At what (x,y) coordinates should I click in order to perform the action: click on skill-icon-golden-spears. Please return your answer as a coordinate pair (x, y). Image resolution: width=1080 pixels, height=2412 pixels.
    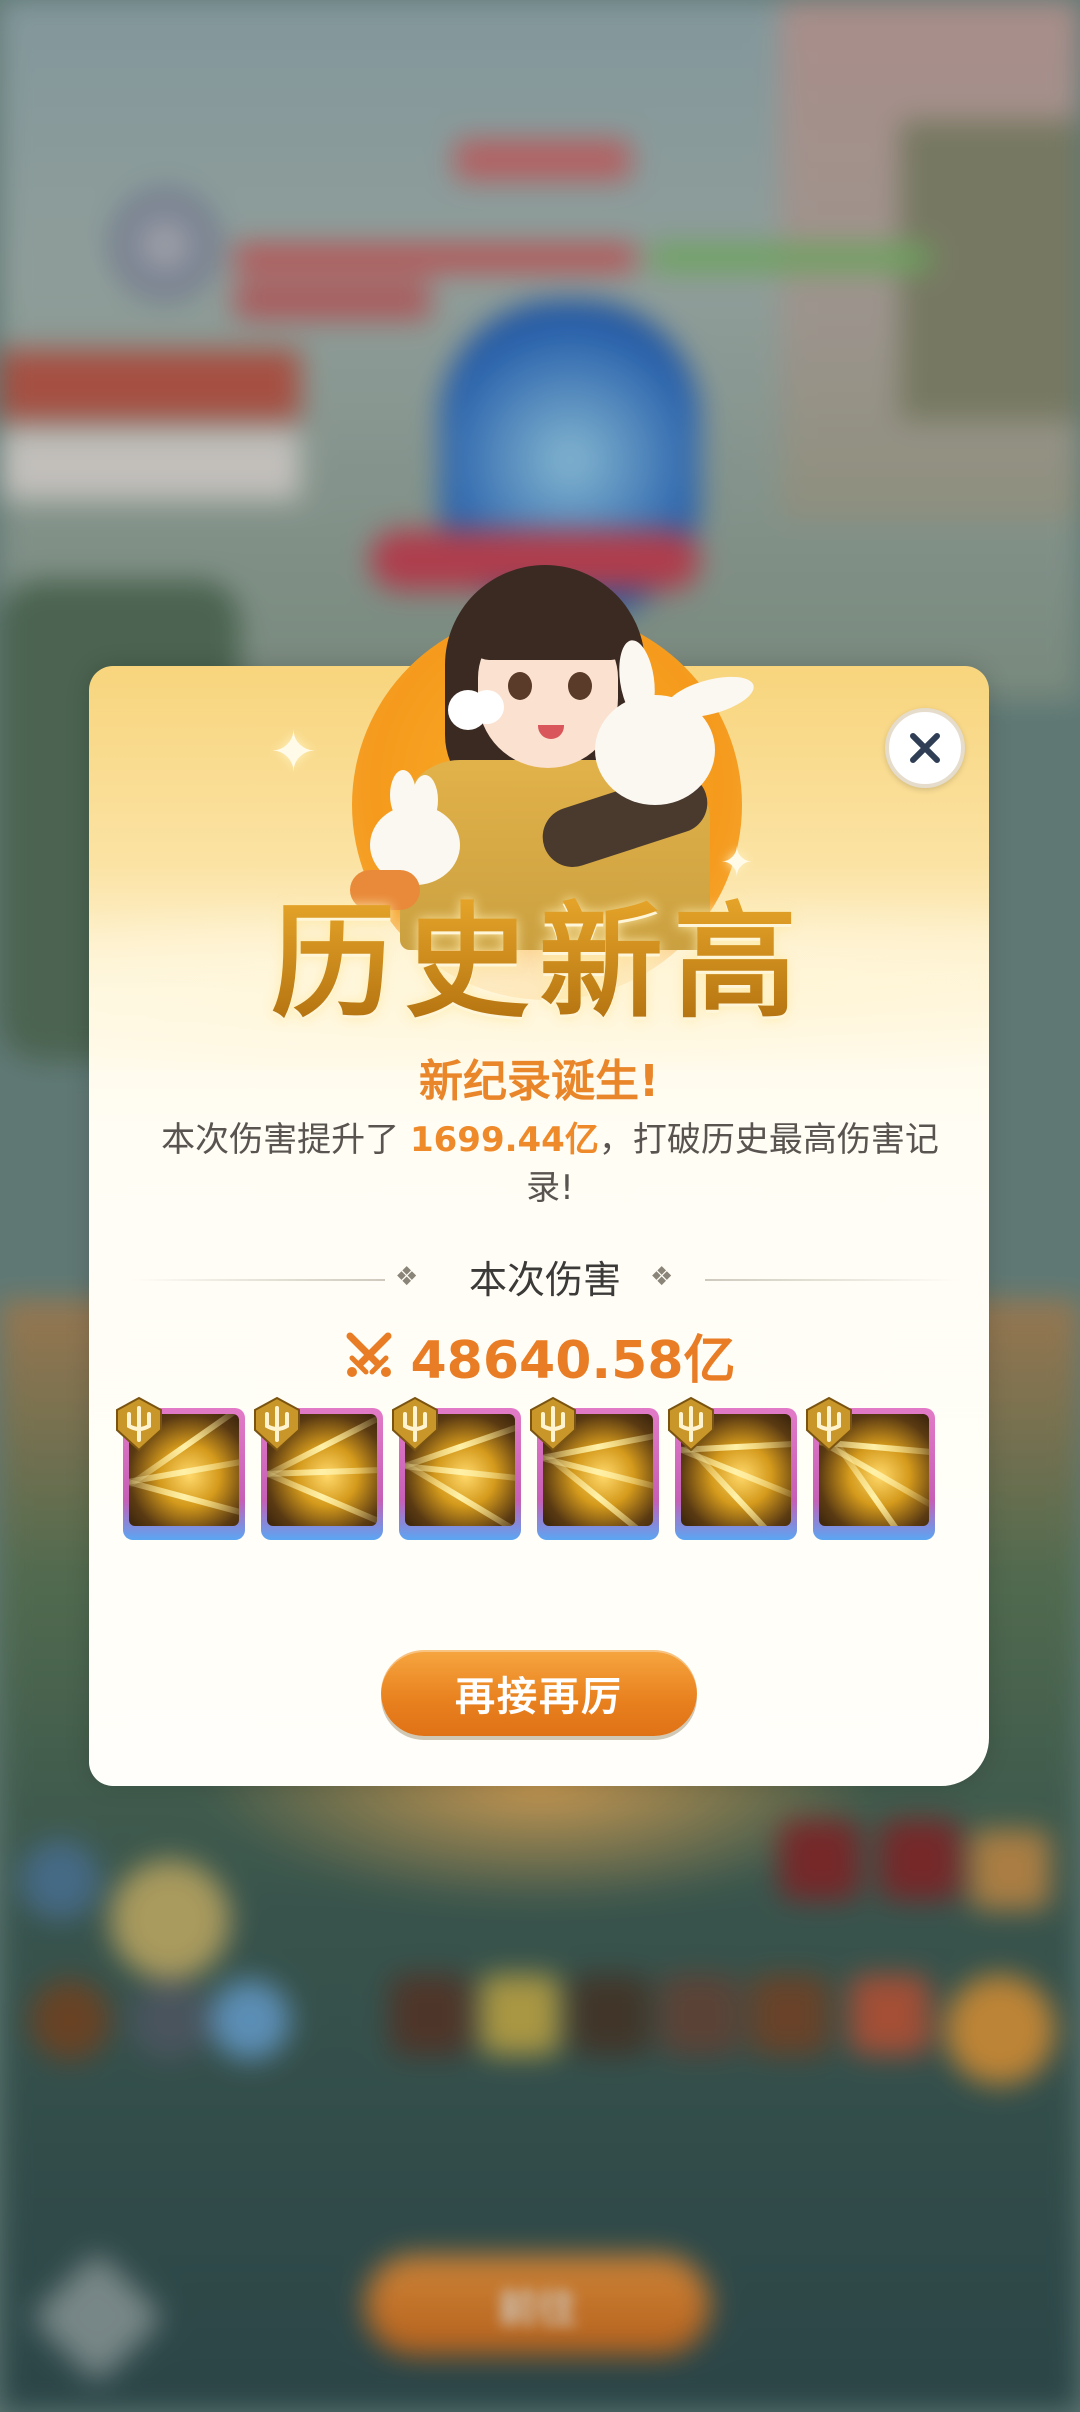
    Looking at the image, I should click on (180, 1468).